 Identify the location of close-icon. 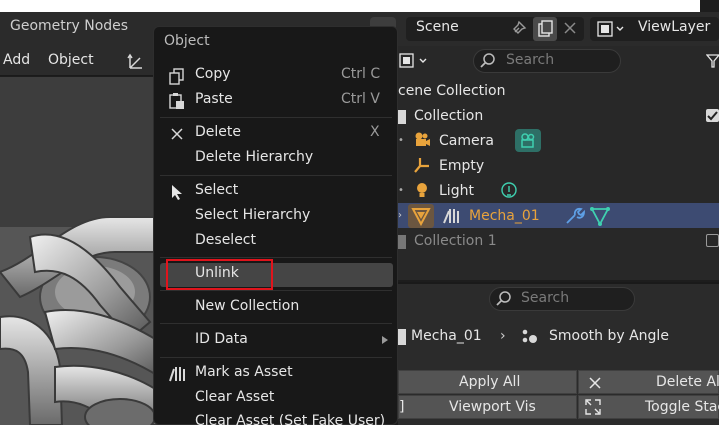
(570, 28).